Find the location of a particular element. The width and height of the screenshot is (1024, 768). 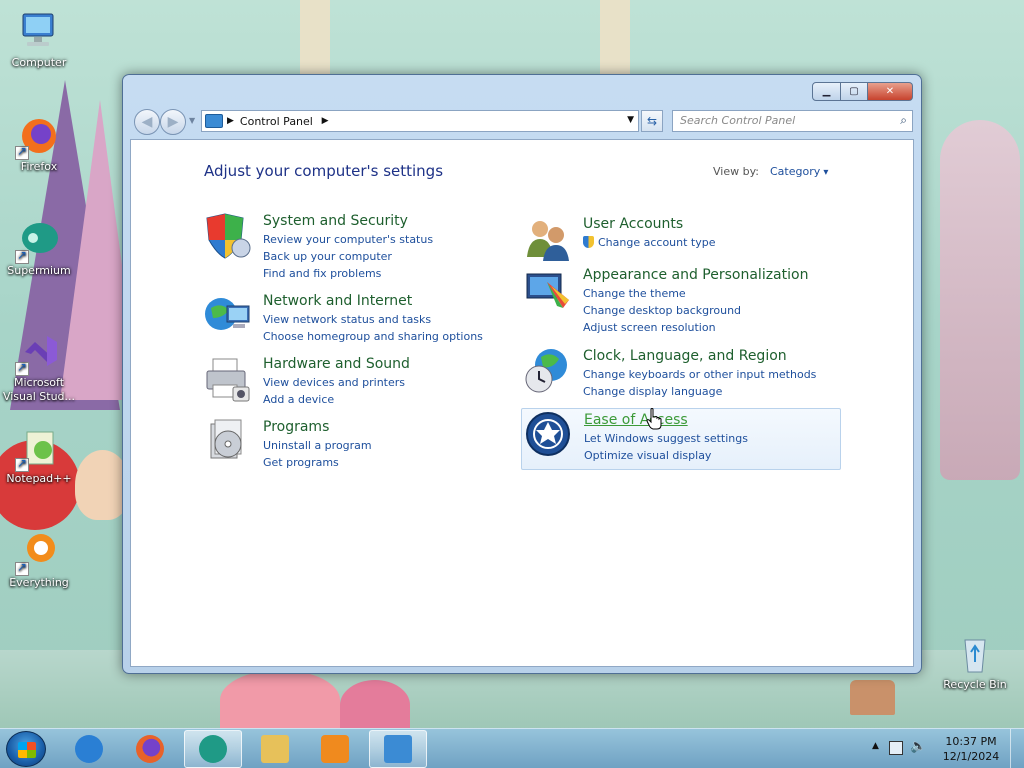

users-icon is located at coordinates (548, 240).